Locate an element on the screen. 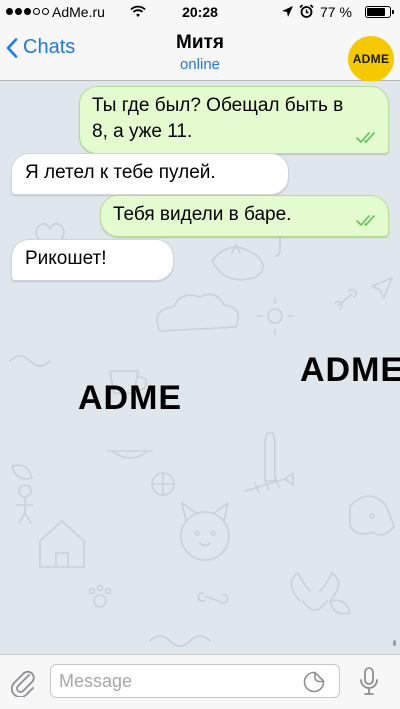  status-bar: AdMe.ru 20:28 77 % is located at coordinates (200, 12).